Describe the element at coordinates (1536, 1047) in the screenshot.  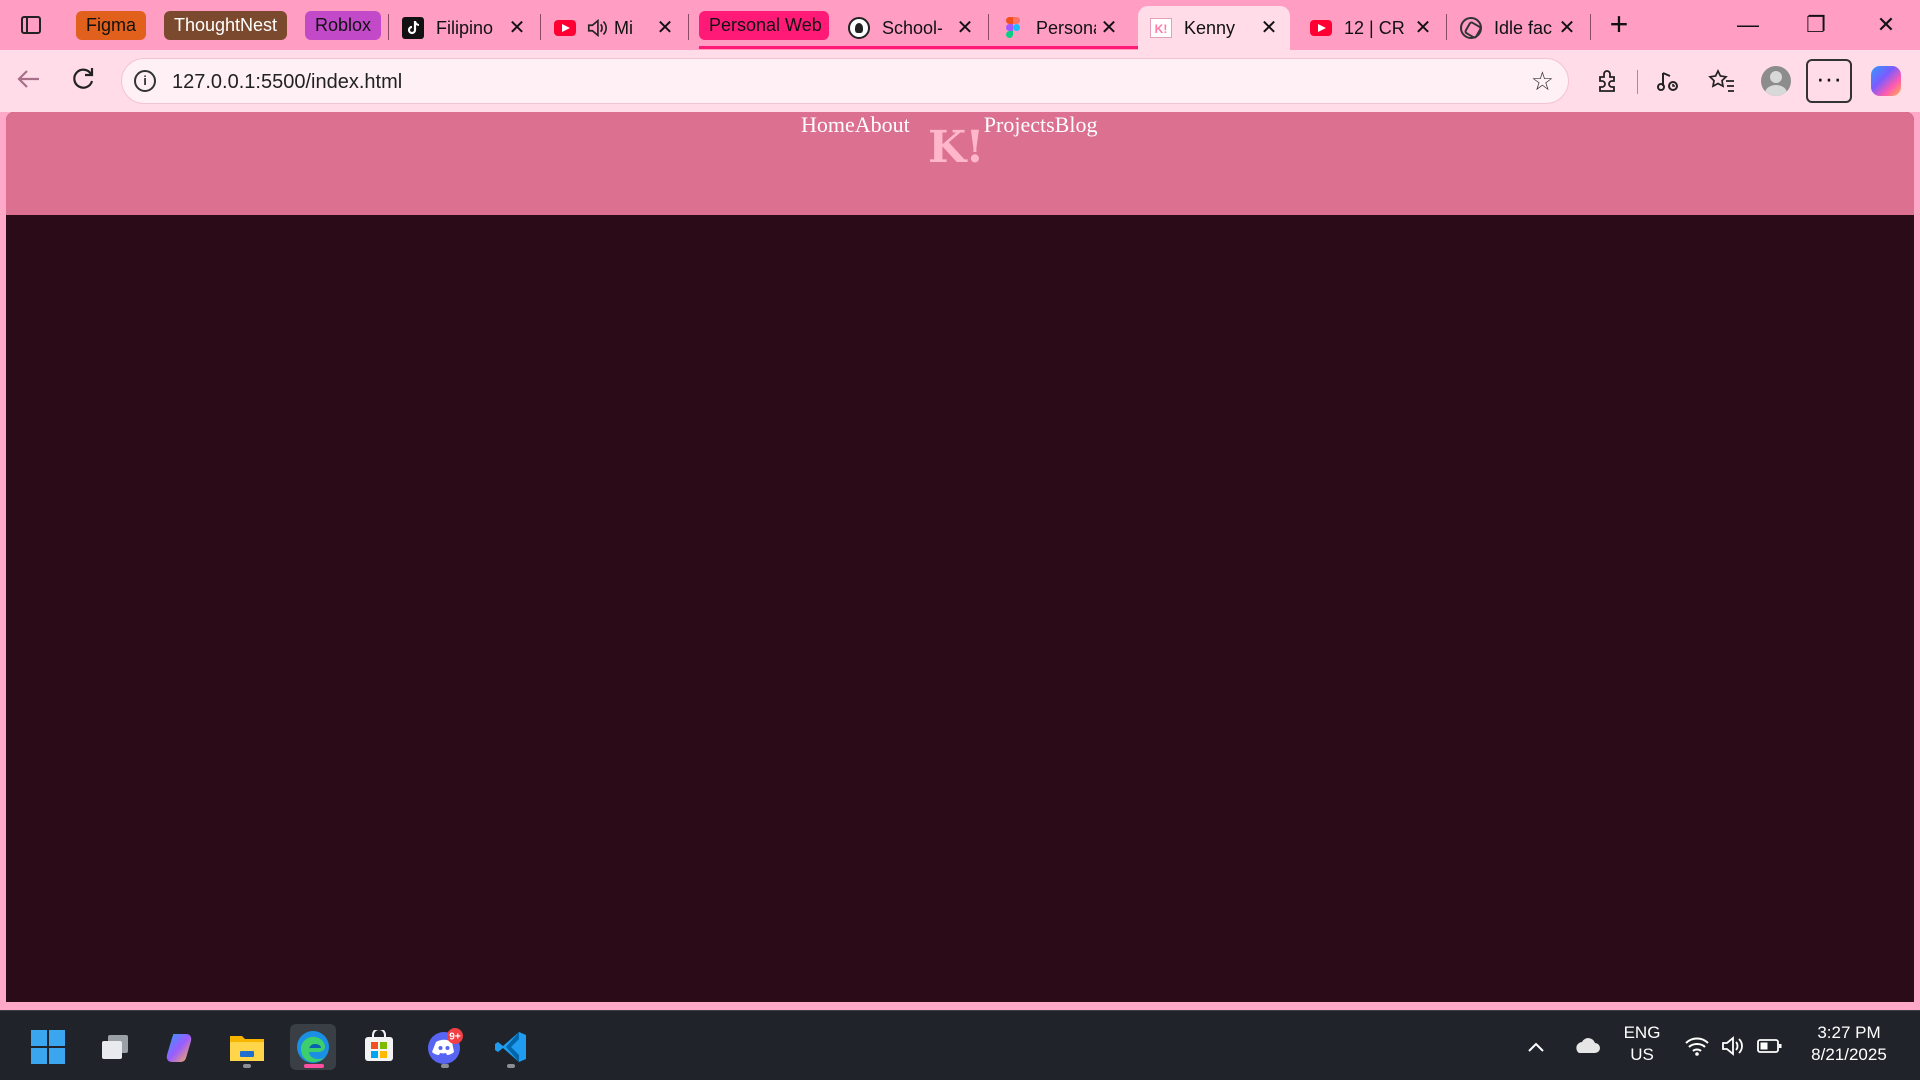
I see `show-hidden-icons-chevron-icon` at that location.